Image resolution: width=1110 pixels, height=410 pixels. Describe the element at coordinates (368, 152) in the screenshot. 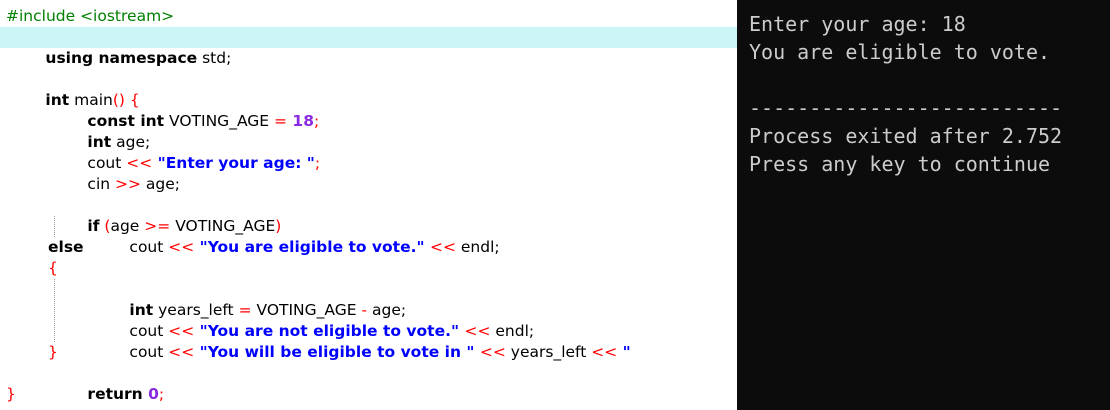

I see `code-line-7: cout << "Enter your age: ";` at that location.